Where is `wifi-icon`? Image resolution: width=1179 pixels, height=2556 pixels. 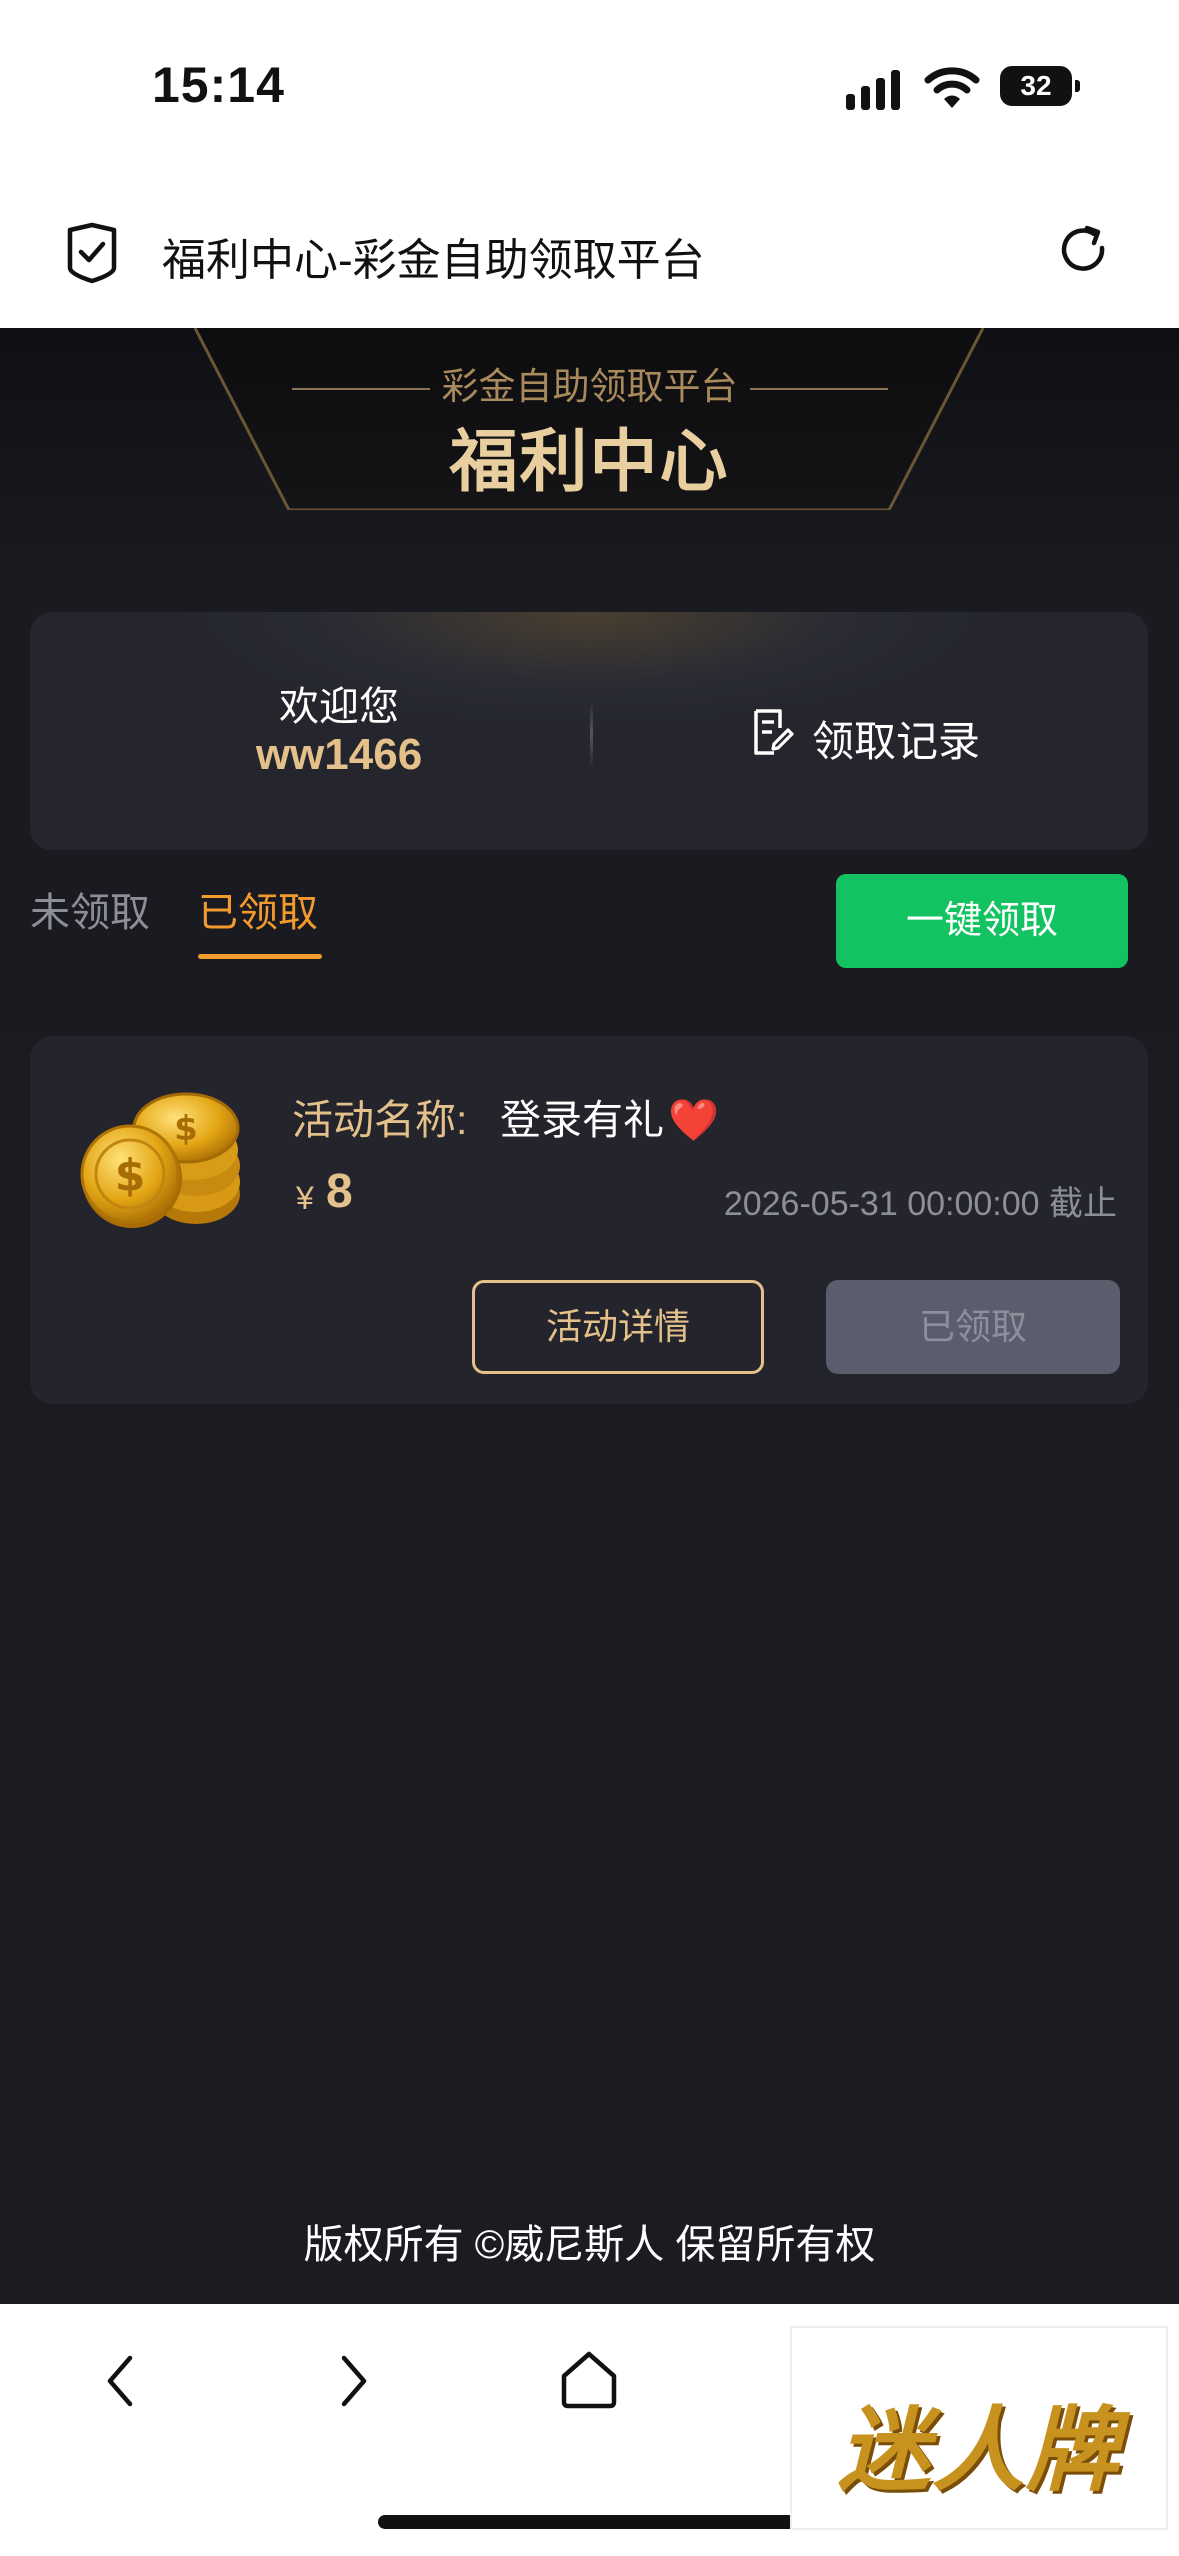 wifi-icon is located at coordinates (952, 87).